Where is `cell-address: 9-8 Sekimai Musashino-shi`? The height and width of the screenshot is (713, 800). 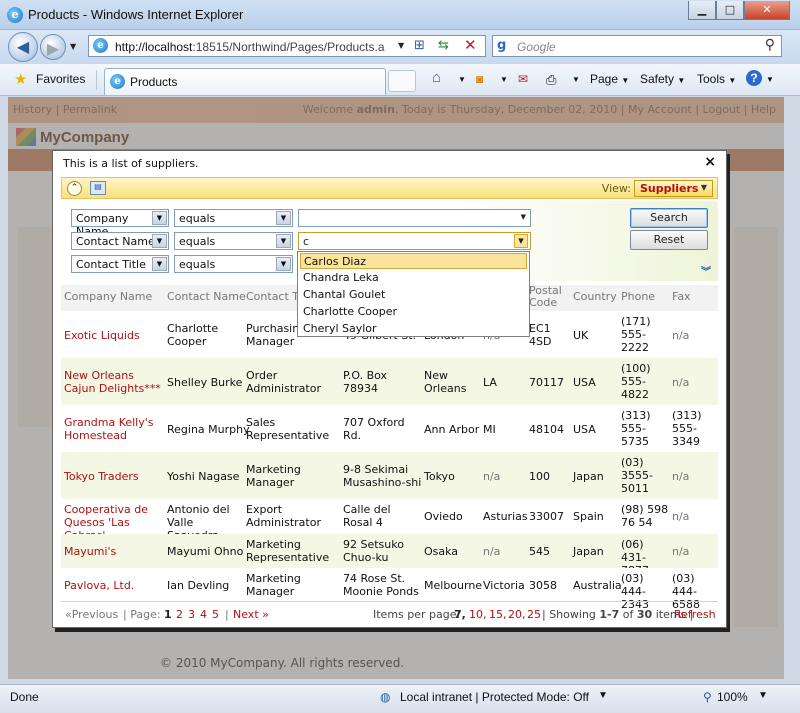 cell-address: 9-8 Sekimai Musashino-shi is located at coordinates (382, 476).